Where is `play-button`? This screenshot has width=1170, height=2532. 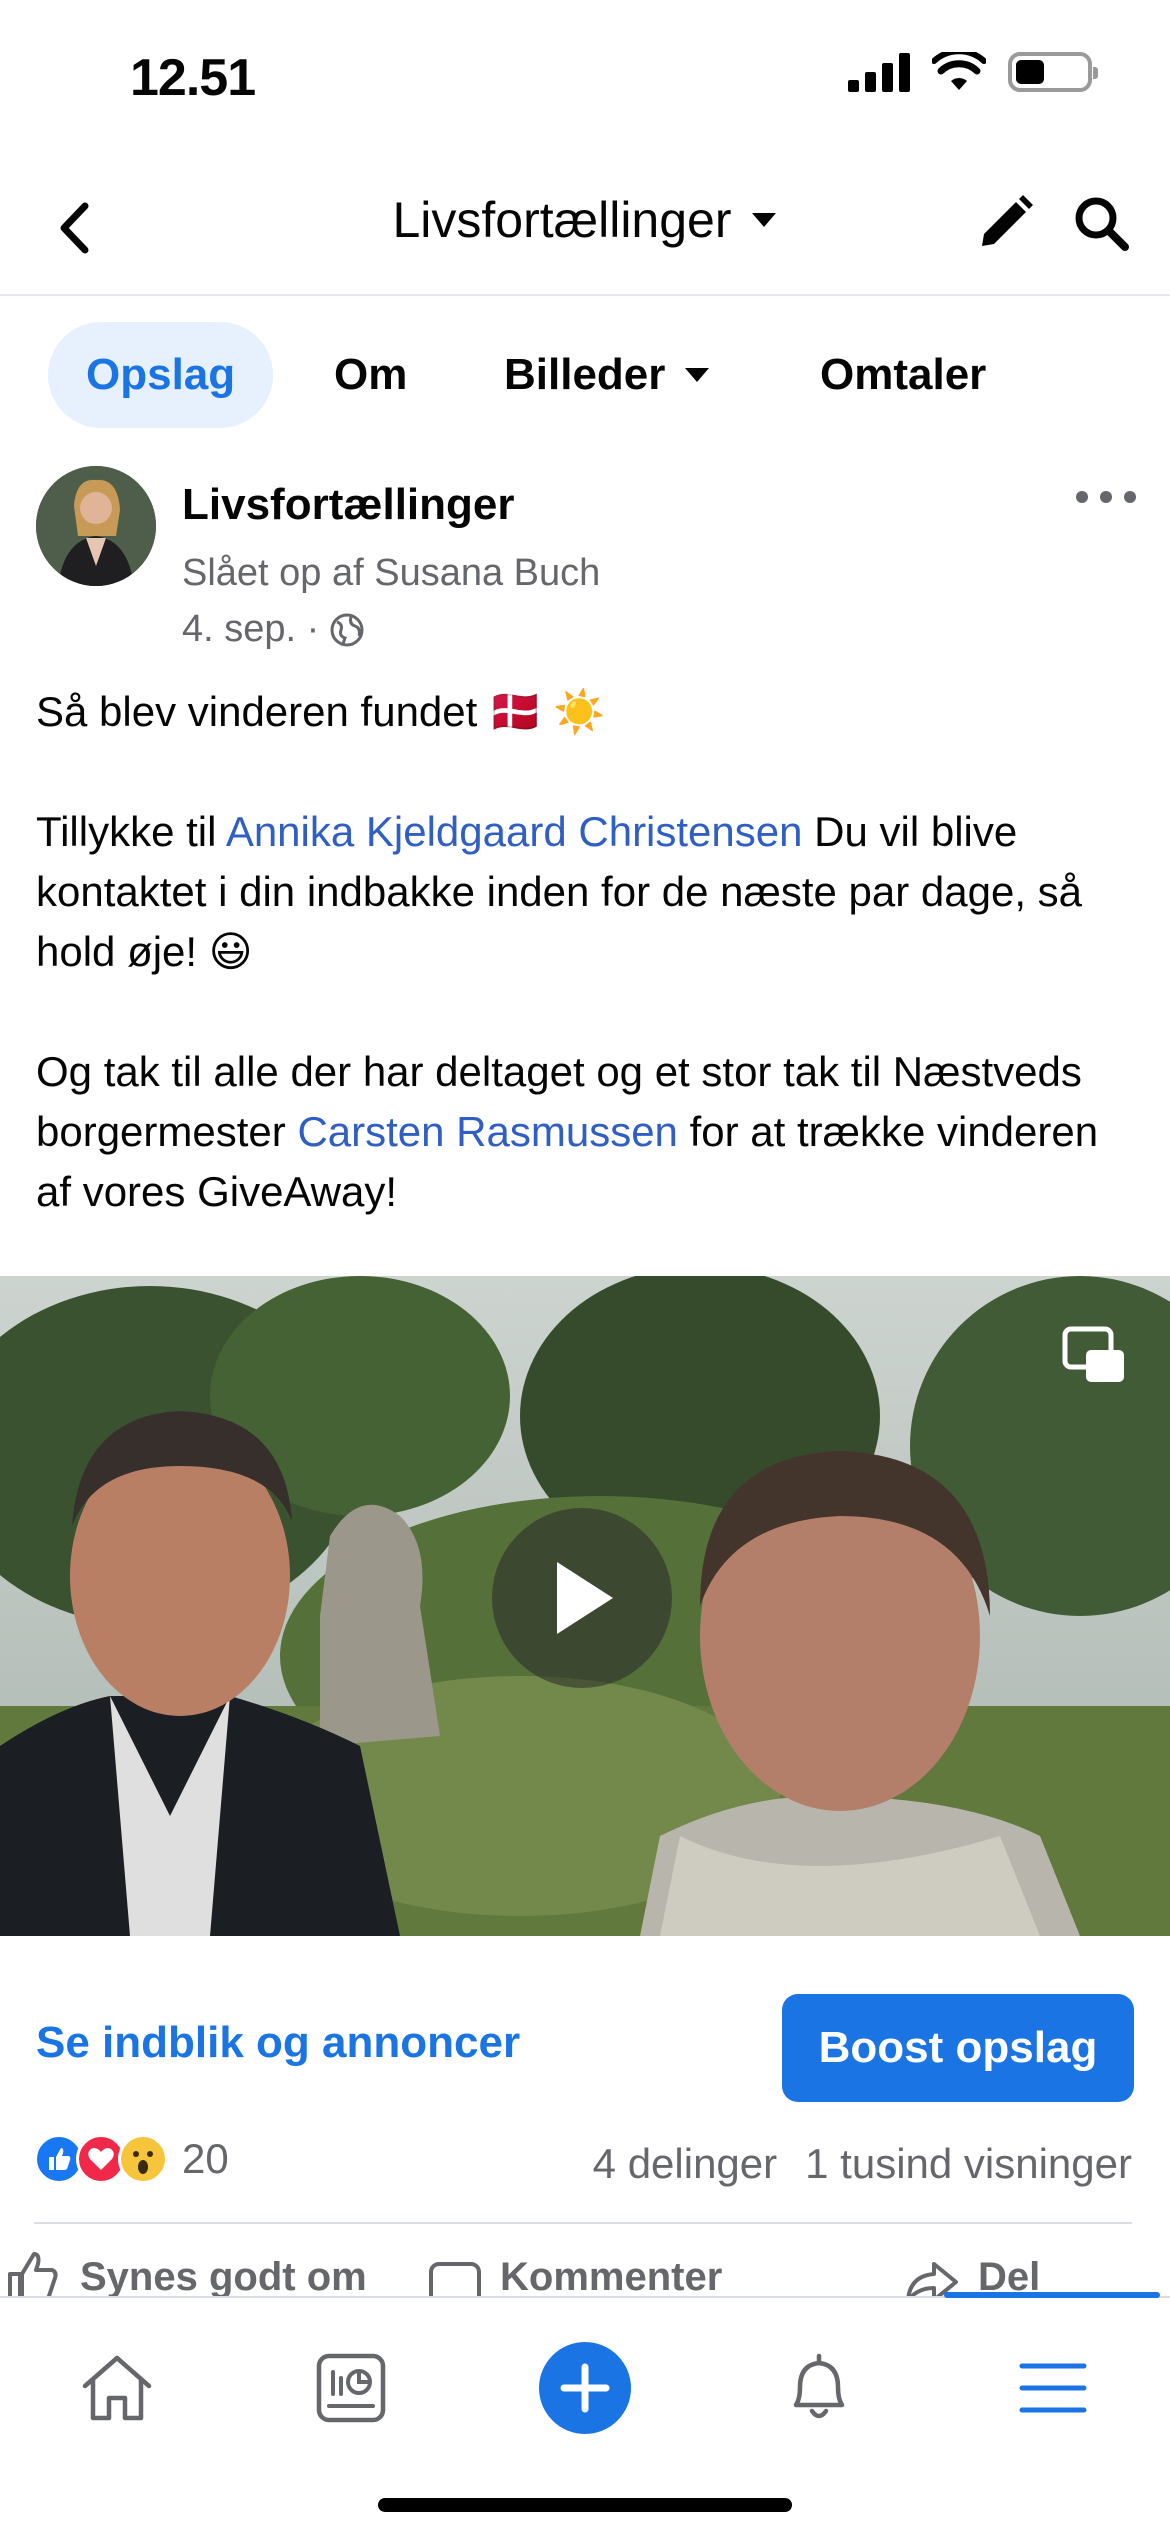 play-button is located at coordinates (582, 1598).